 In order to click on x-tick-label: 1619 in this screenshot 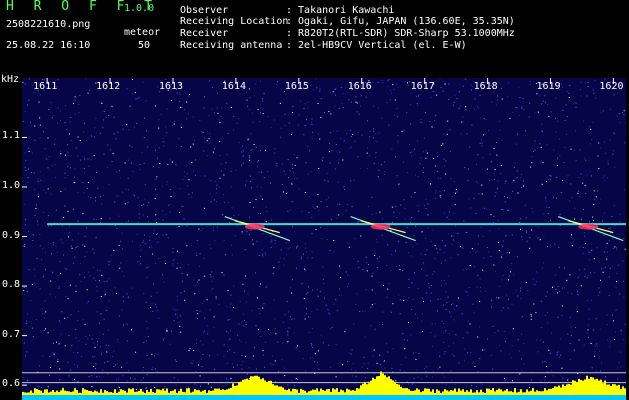, I will do `click(548, 86)`.